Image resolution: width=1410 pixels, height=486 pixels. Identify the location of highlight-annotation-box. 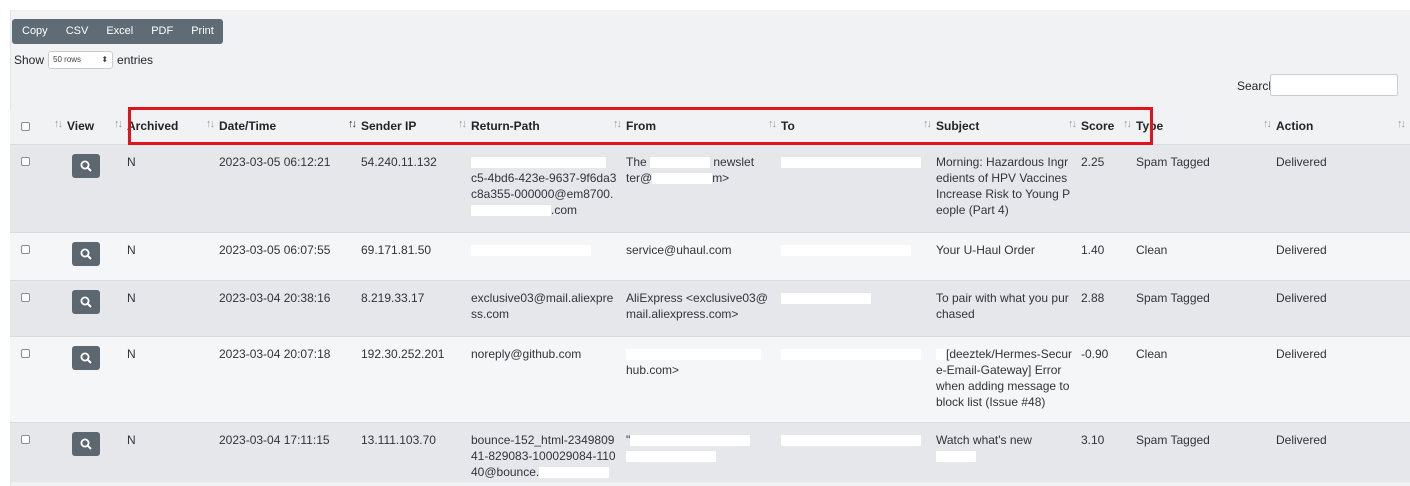
(640, 126).